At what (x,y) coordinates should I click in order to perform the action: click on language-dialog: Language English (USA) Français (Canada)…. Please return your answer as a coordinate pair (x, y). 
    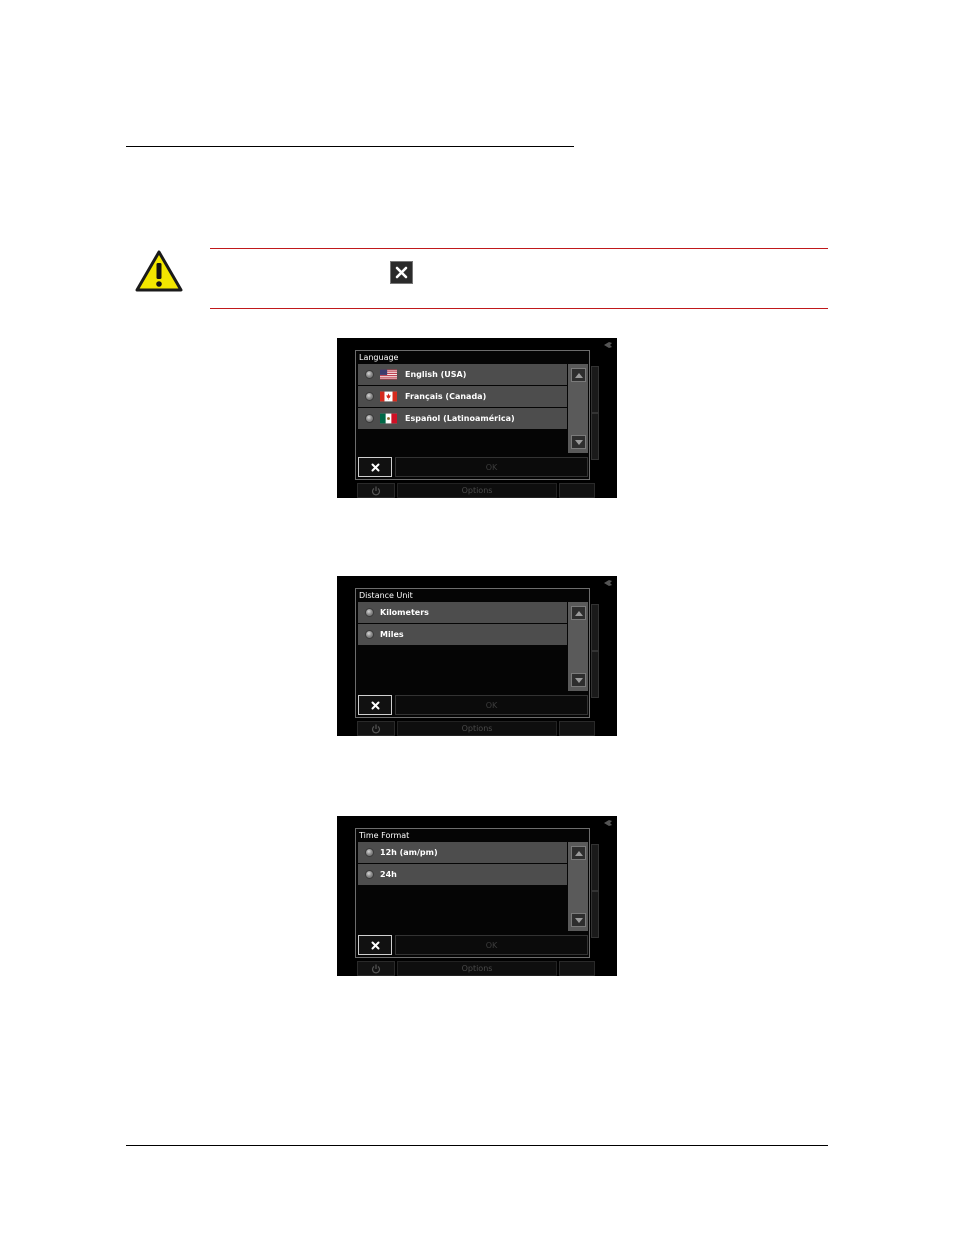
    Looking at the image, I should click on (472, 415).